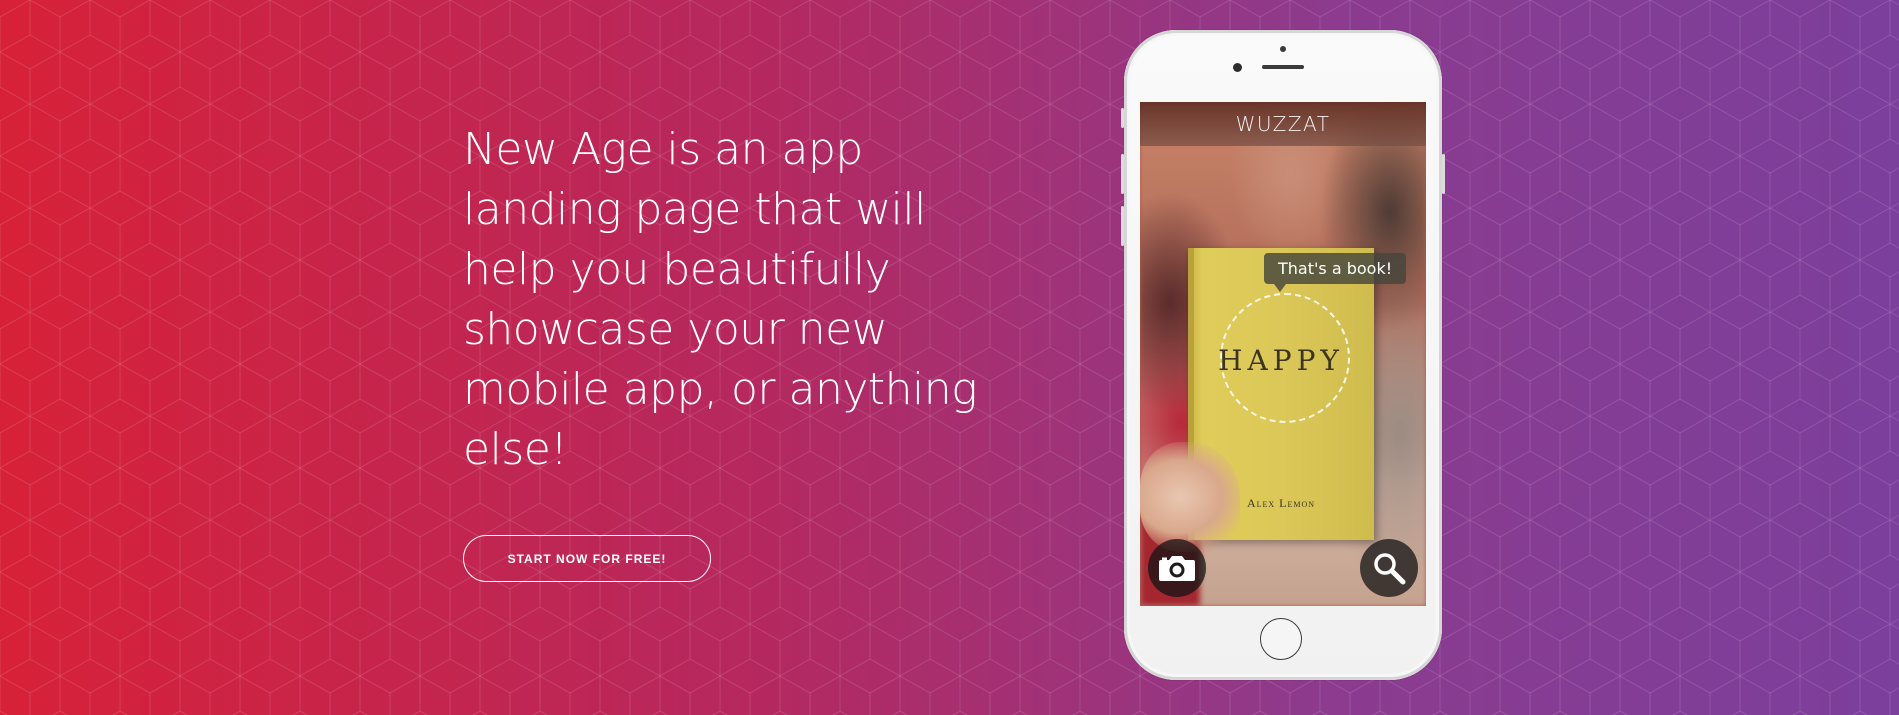  I want to click on tooltip-text: That's a book!, so click(1335, 268).